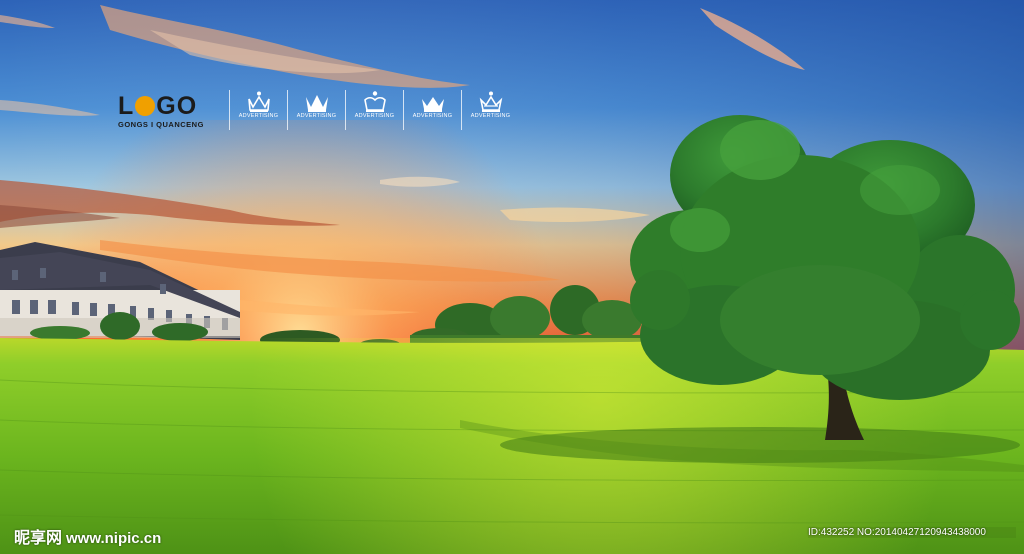  What do you see at coordinates (177, 106) in the screenshot?
I see `logo-letters-go: GO` at bounding box center [177, 106].